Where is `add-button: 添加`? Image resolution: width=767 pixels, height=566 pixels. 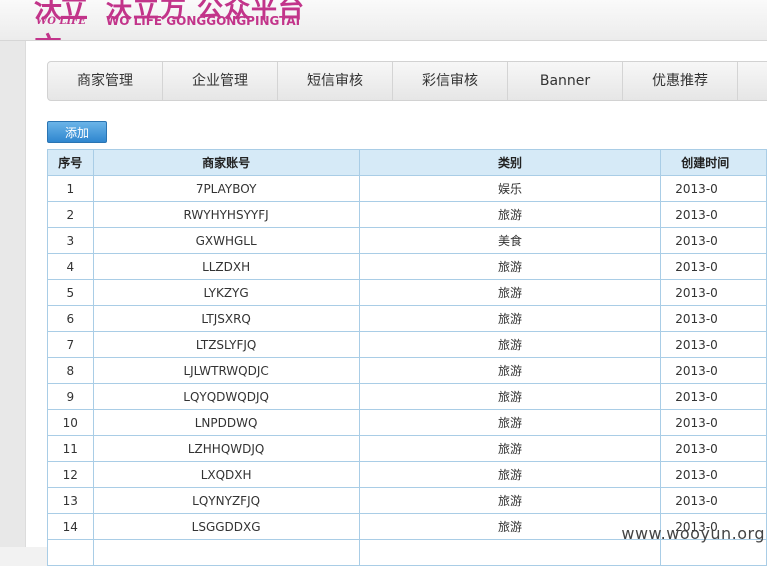 add-button: 添加 is located at coordinates (77, 132).